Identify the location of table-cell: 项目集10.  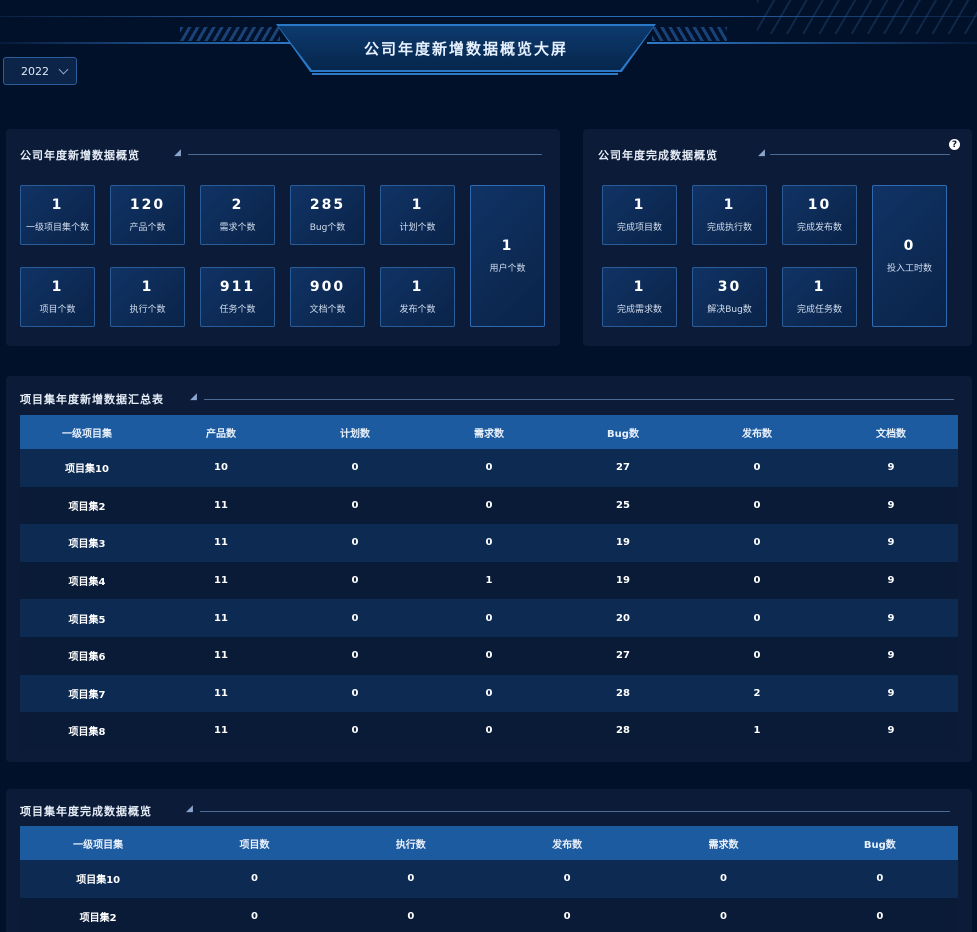
(98, 881).